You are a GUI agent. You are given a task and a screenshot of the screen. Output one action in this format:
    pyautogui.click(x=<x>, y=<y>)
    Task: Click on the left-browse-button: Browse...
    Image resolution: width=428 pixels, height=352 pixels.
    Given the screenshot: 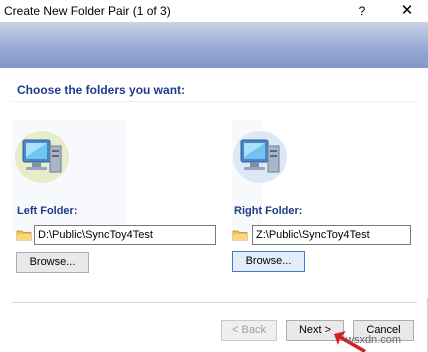 What is the action you would take?
    pyautogui.click(x=52, y=262)
    